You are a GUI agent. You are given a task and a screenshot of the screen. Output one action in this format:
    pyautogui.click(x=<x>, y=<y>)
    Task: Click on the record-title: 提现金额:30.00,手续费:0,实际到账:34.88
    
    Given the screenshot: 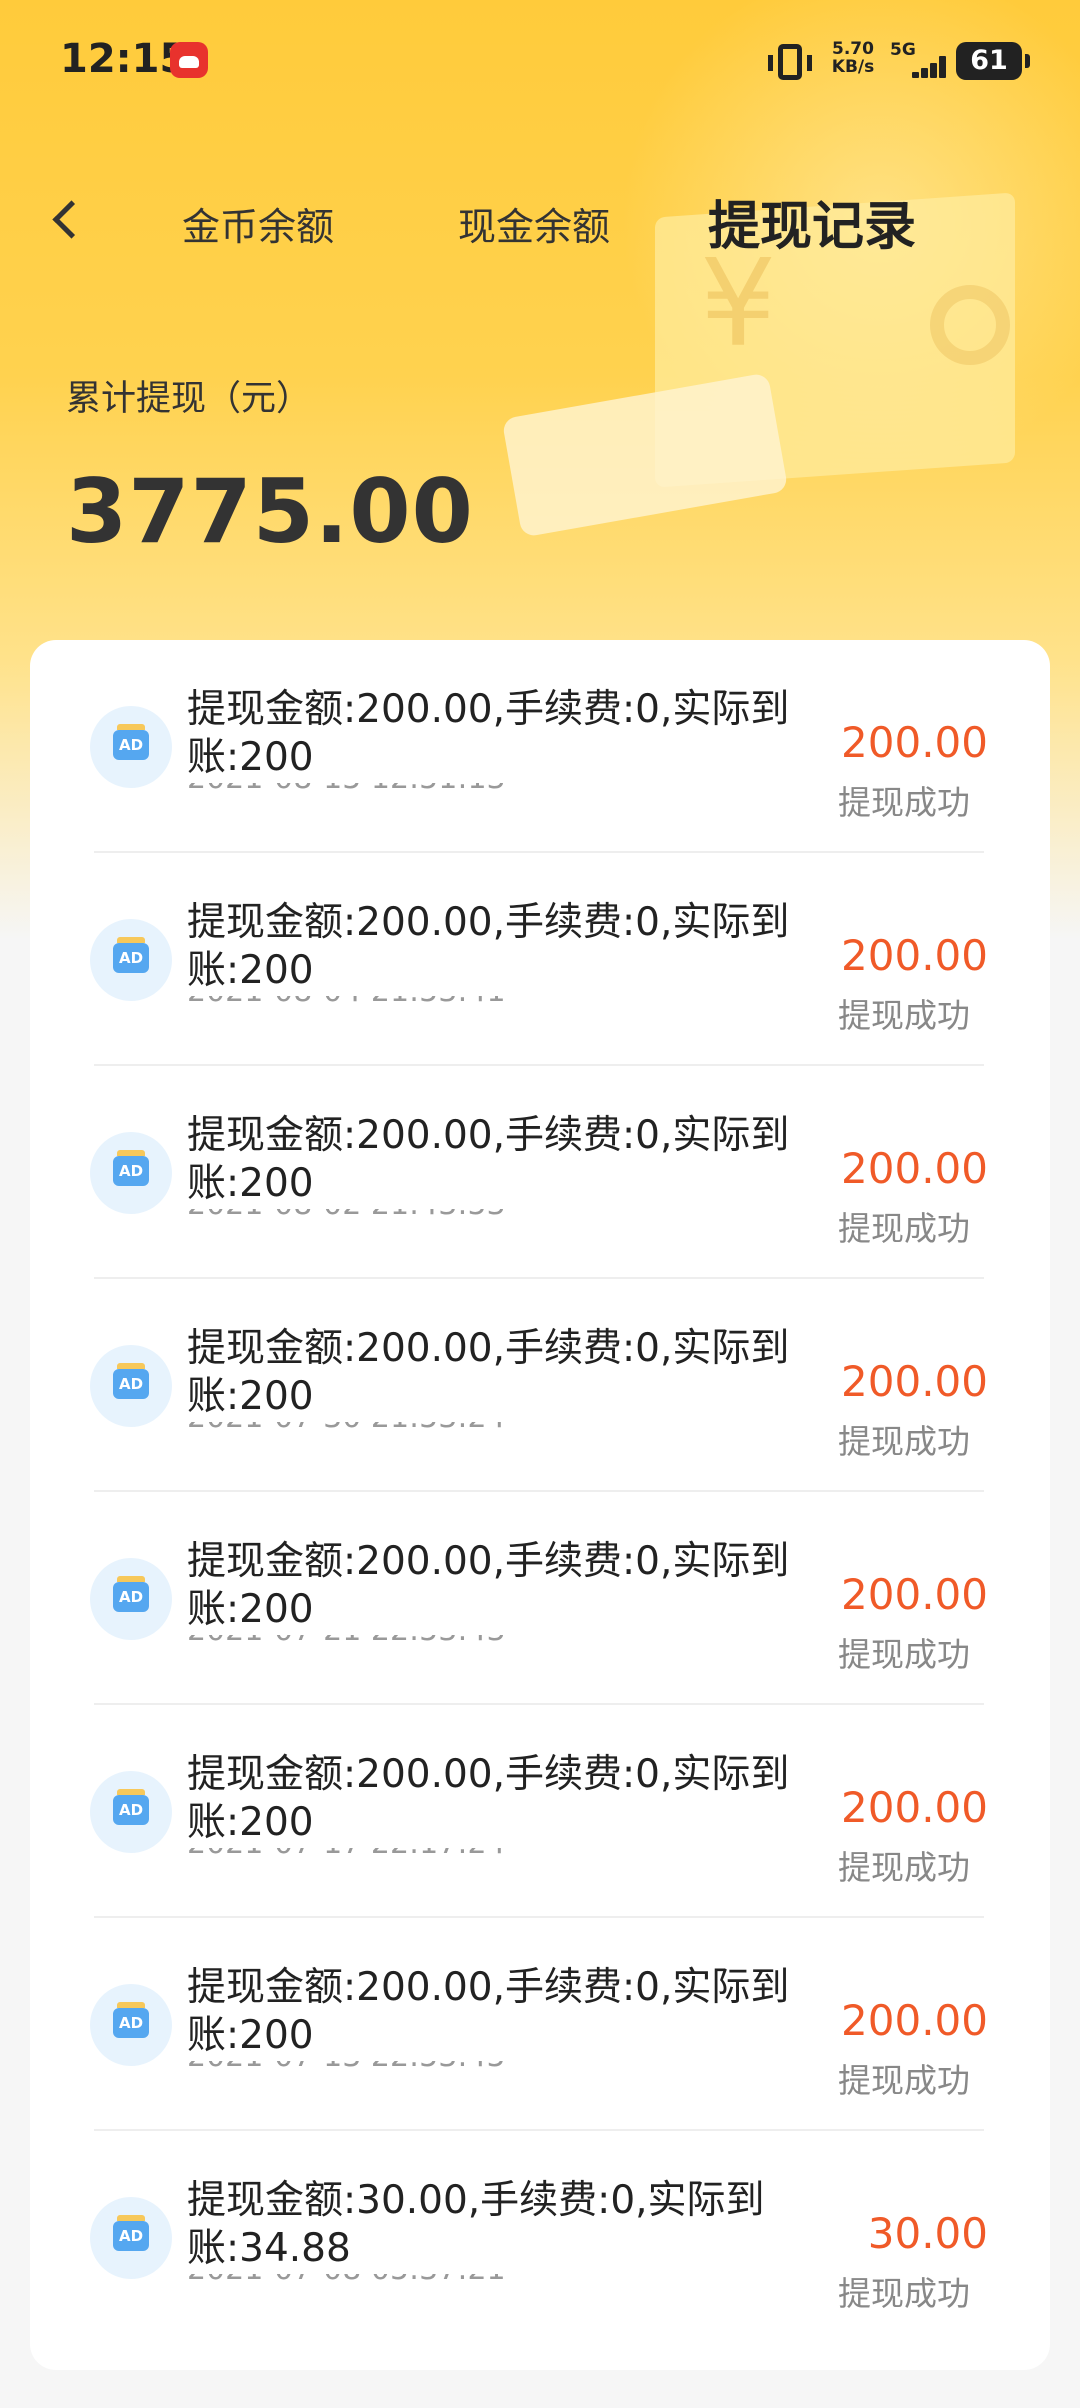 What is the action you would take?
    pyautogui.click(x=476, y=2224)
    